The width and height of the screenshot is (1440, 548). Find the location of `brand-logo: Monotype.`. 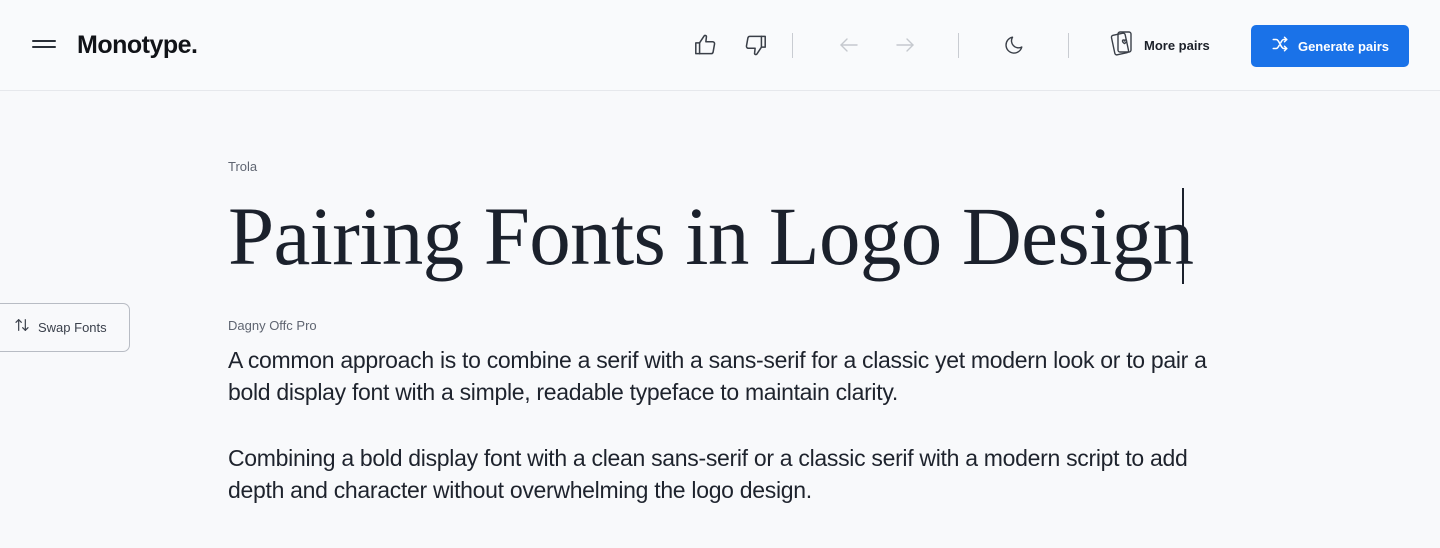

brand-logo: Monotype. is located at coordinates (137, 45).